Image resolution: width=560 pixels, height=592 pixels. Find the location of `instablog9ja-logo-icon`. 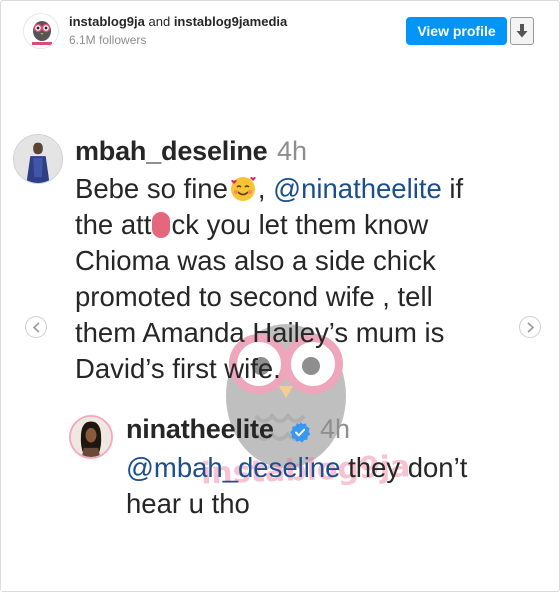

instablog9ja-logo-icon is located at coordinates (41, 31).